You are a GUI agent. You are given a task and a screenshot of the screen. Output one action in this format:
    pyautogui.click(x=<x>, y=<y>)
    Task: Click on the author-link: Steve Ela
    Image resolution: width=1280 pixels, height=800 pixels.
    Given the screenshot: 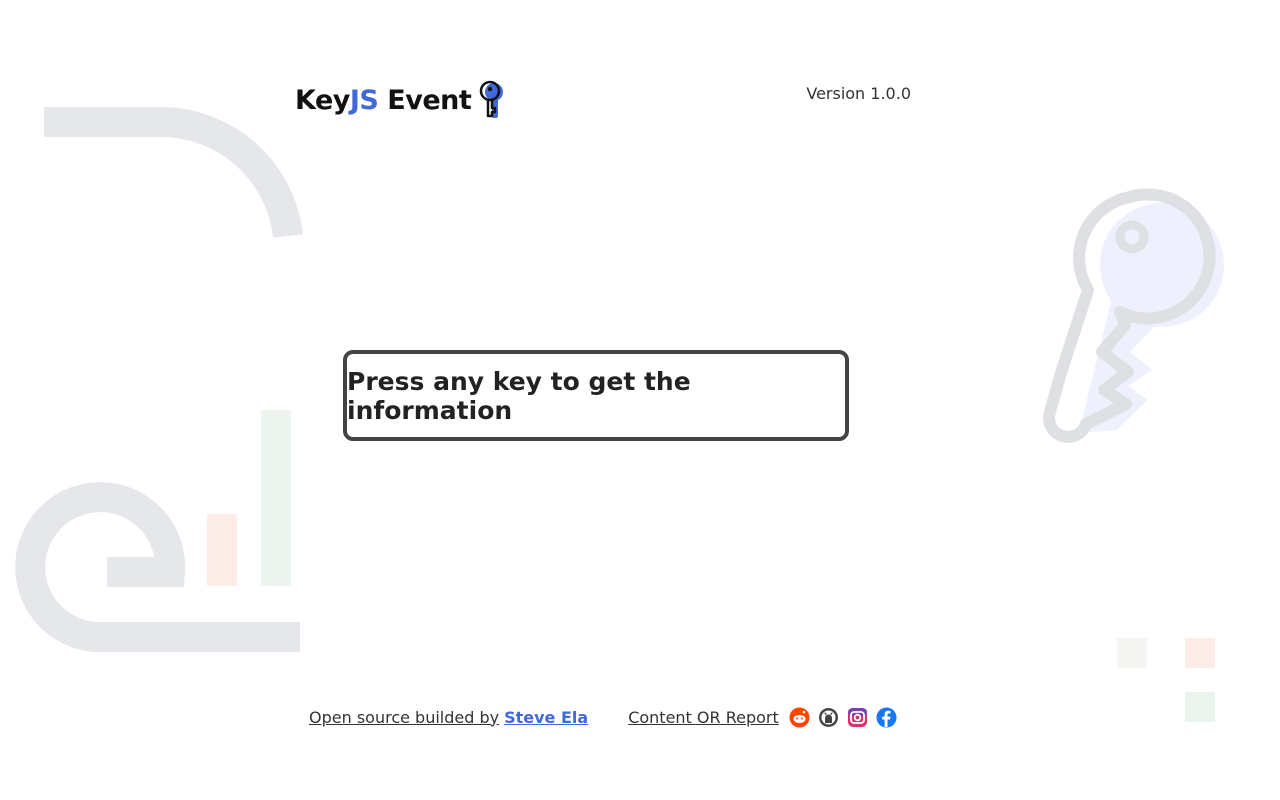 What is the action you would take?
    pyautogui.click(x=546, y=717)
    